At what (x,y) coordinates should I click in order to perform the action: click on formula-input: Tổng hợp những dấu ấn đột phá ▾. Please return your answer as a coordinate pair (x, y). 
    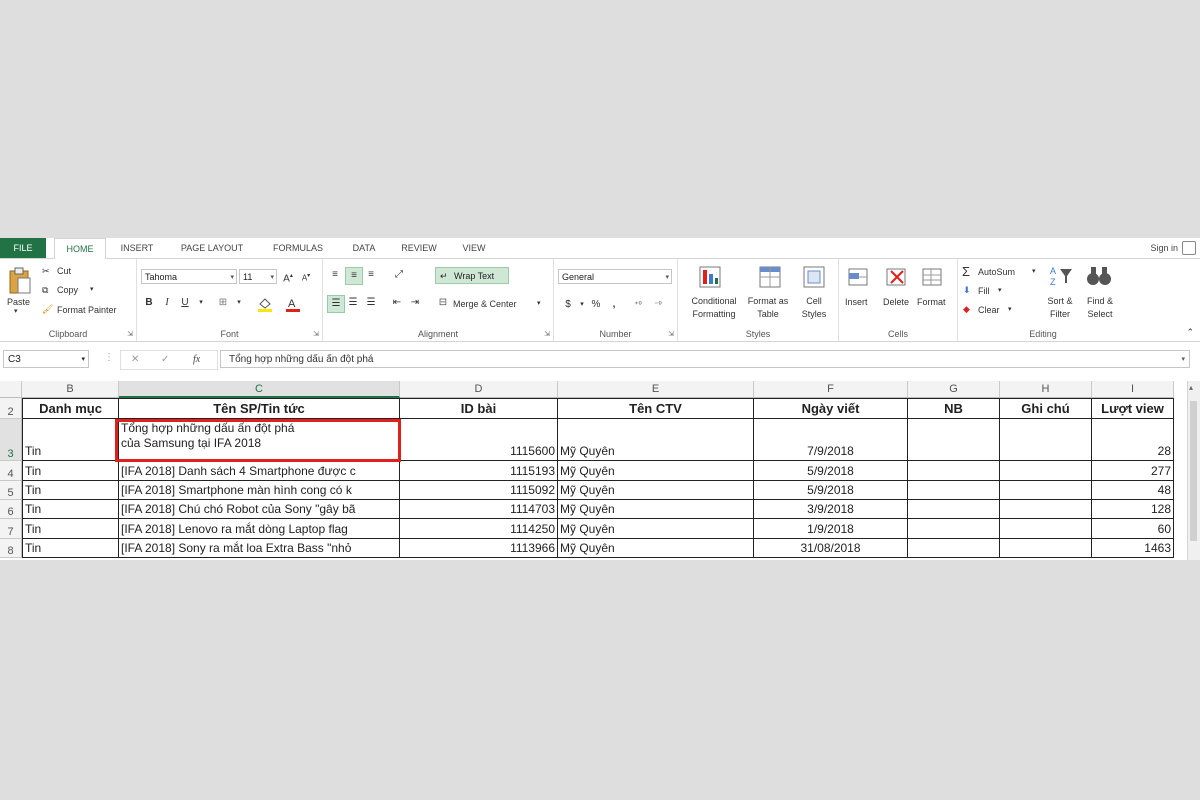
    Looking at the image, I should click on (705, 359).